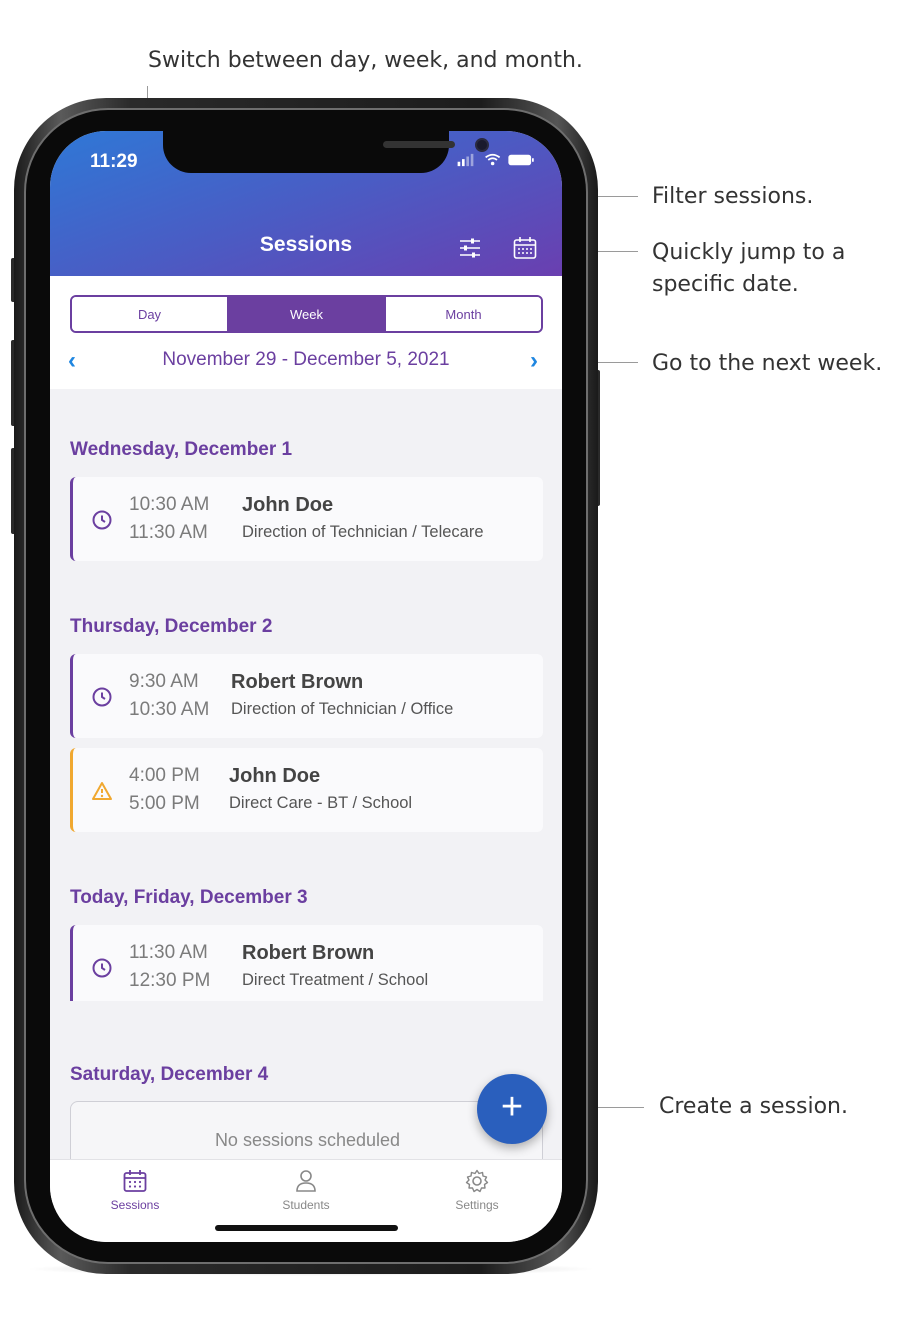  Describe the element at coordinates (365, 60) in the screenshot. I see `annotation-switch-view: Switch between day, week, and month.` at that location.